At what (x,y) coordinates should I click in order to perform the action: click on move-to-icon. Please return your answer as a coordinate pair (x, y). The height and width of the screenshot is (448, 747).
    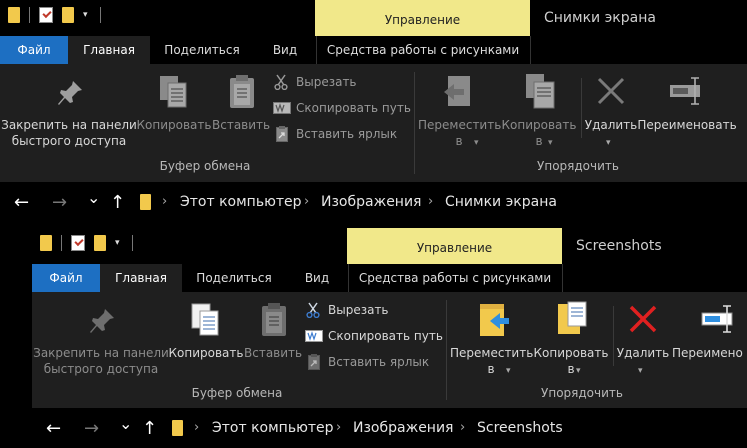
    Looking at the image, I should click on (459, 92).